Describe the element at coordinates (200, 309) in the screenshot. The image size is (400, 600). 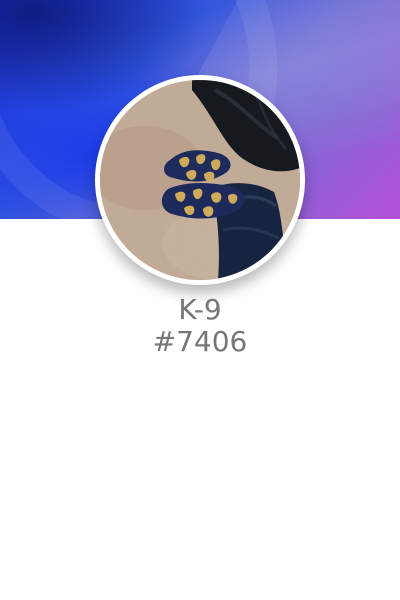
I see `profile-username: K-9` at that location.